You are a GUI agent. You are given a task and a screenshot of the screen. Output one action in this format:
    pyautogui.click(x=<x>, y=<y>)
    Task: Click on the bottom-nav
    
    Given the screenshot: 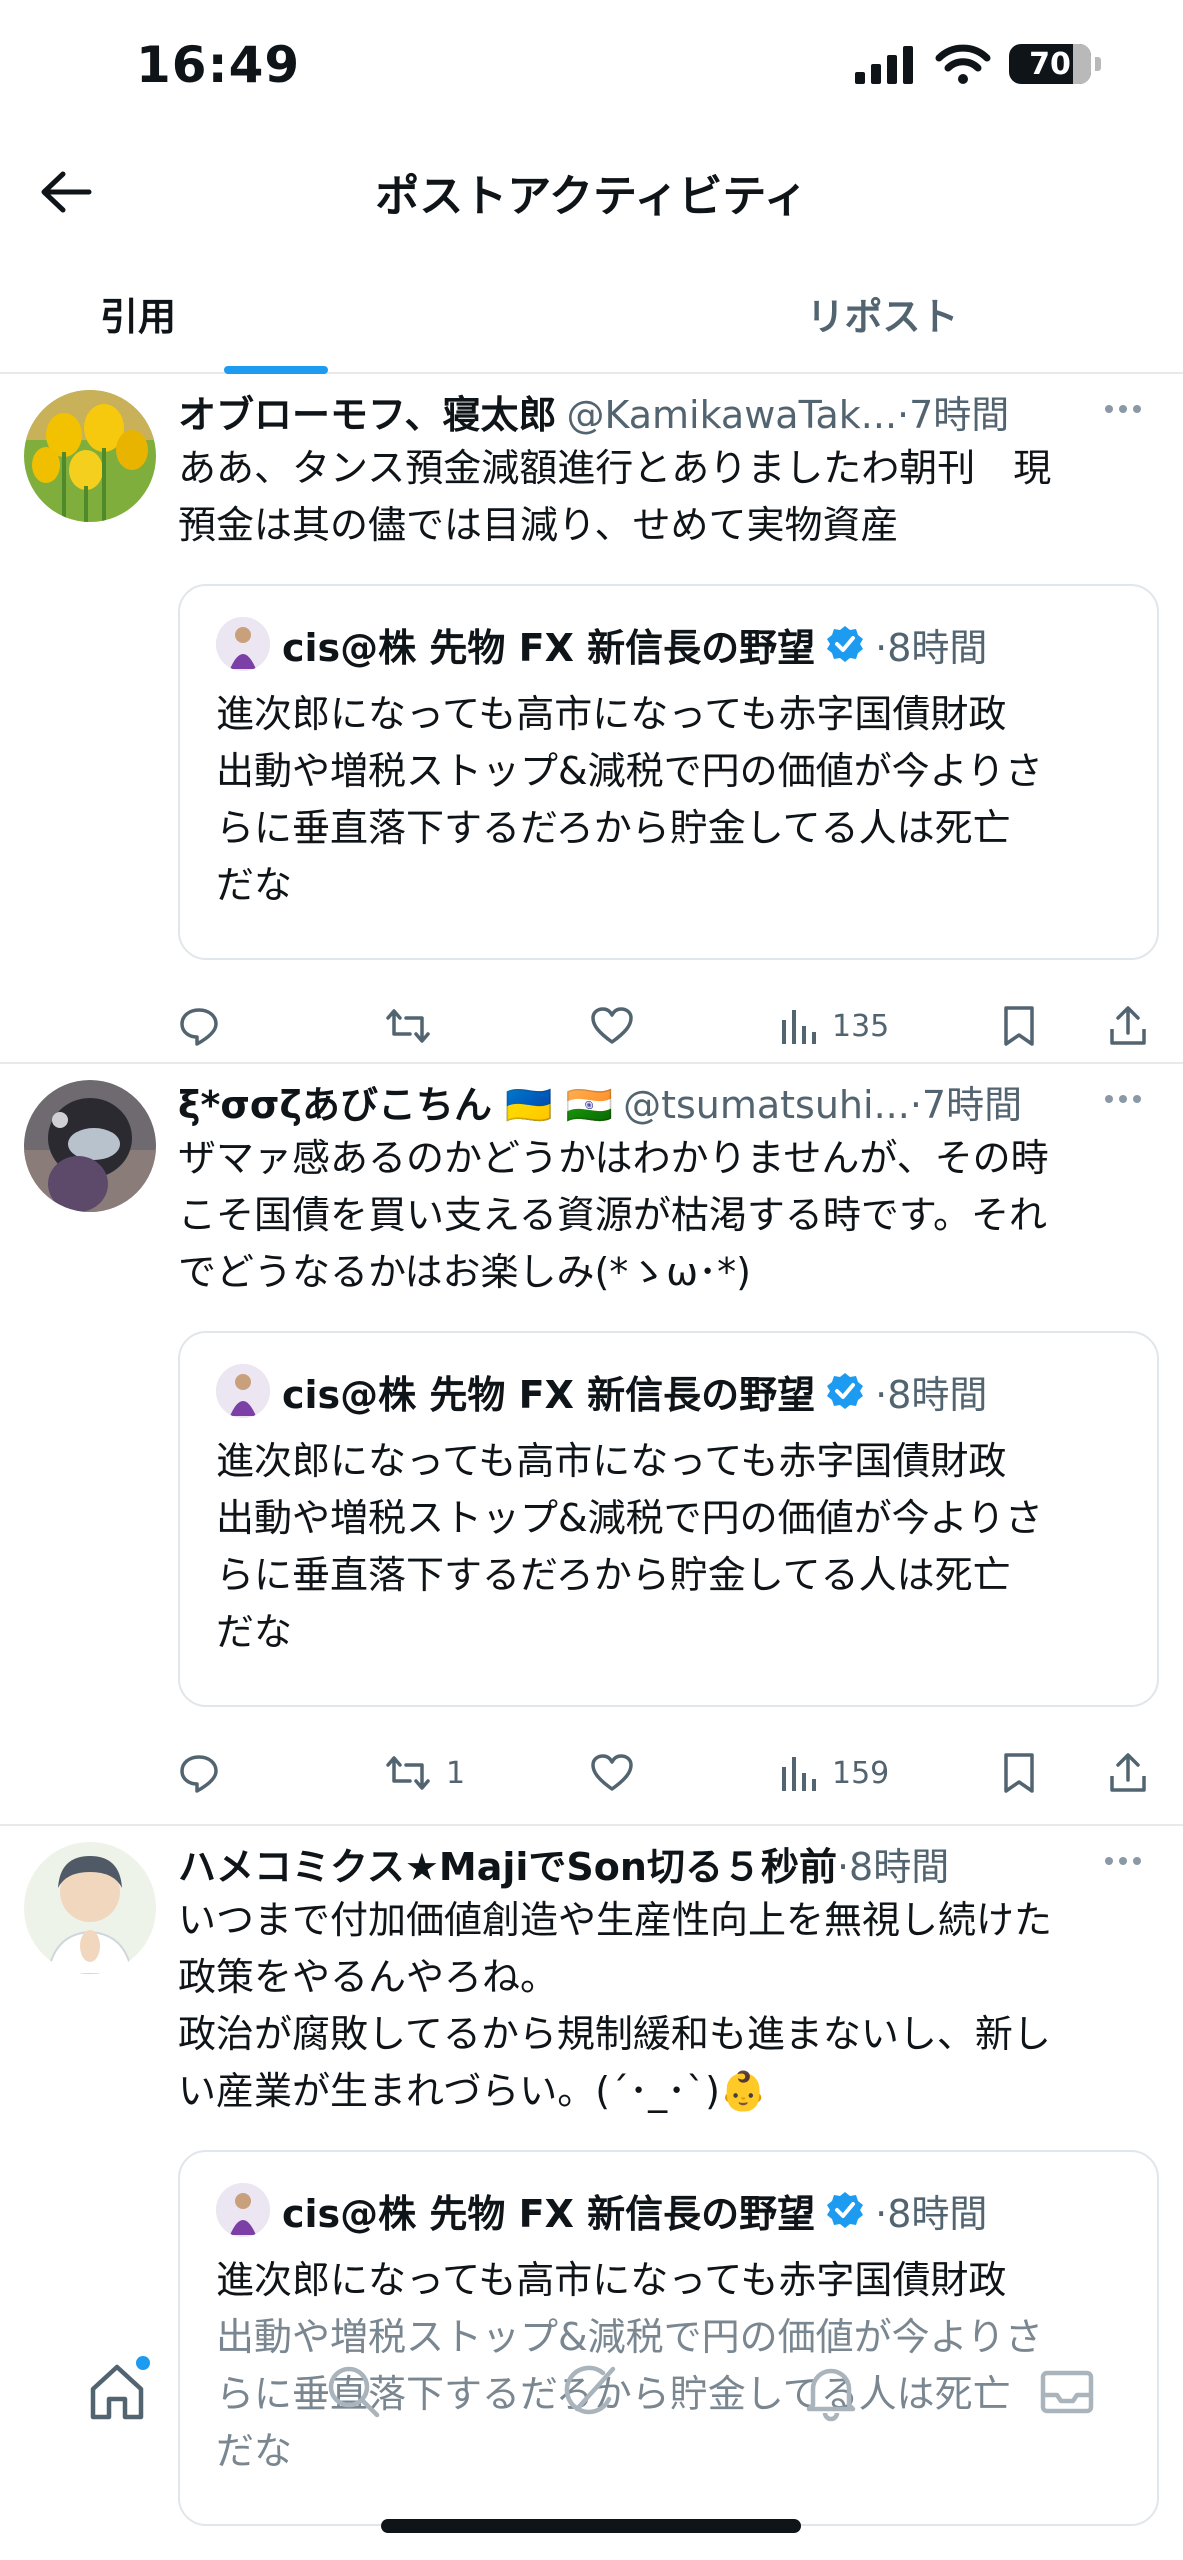 What is the action you would take?
    pyautogui.click(x=591, y=2405)
    